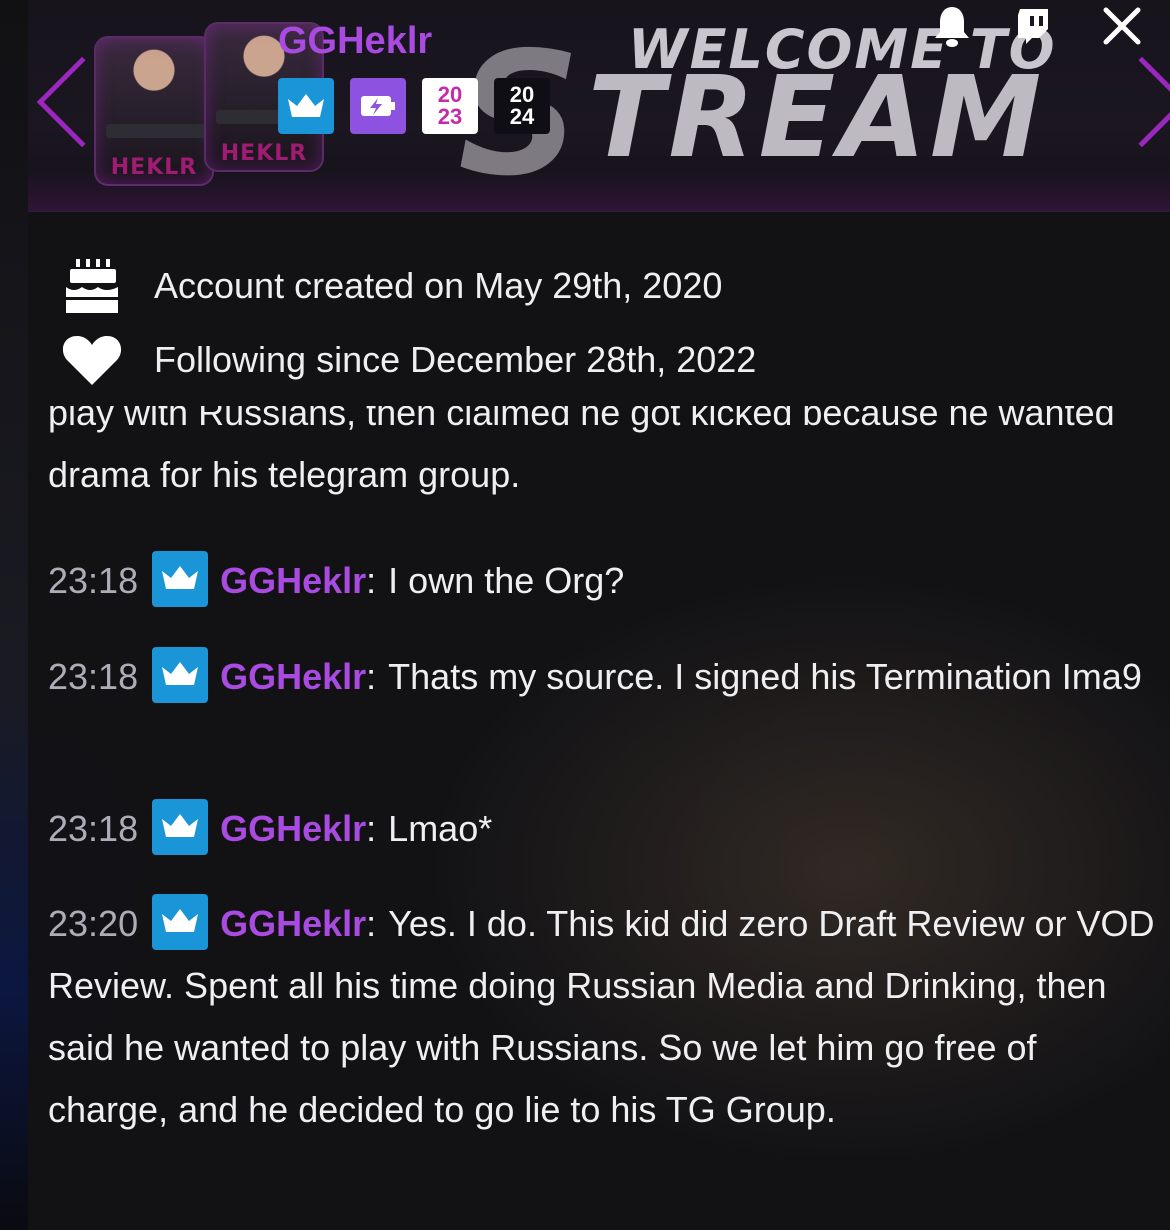  Describe the element at coordinates (156, 131) in the screenshot. I see `avatar-rifle` at that location.